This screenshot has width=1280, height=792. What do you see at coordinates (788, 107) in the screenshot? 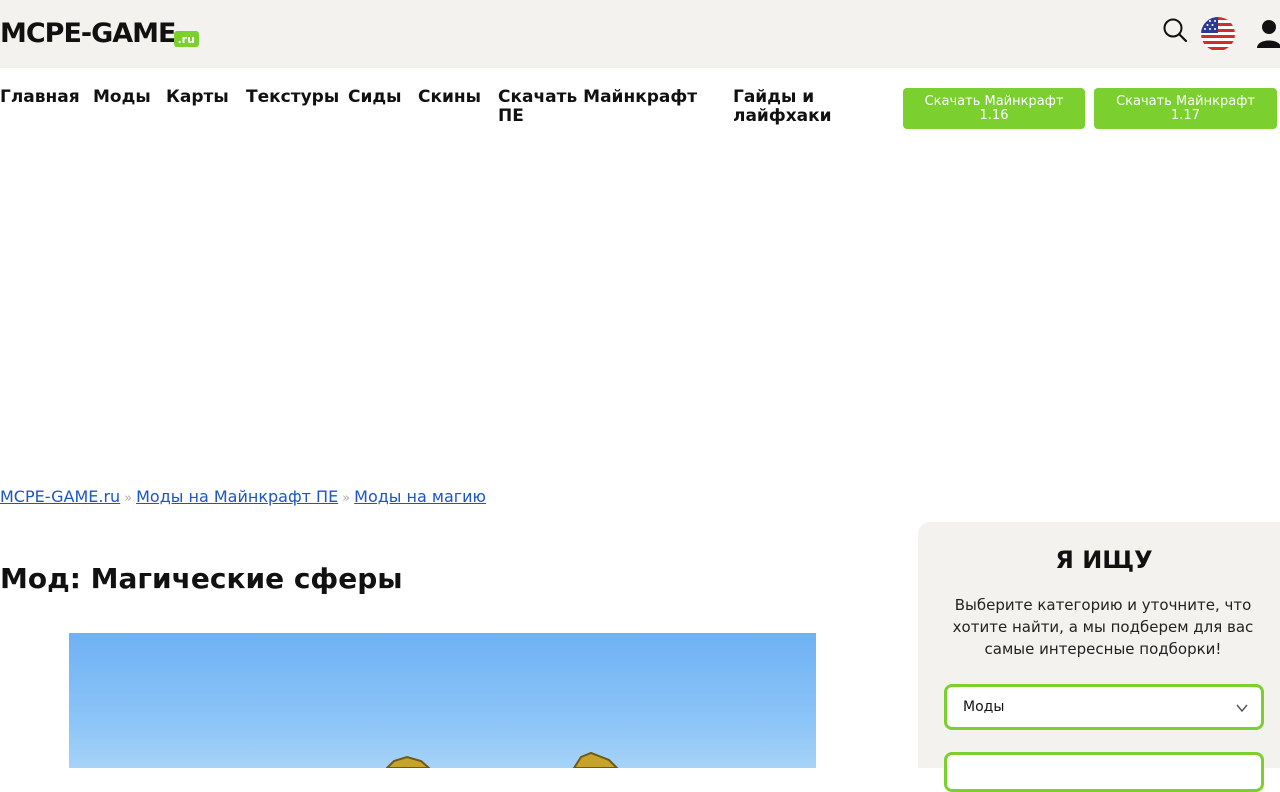
I see `nav-item-guides: Гайды и лайфхаки` at bounding box center [788, 107].